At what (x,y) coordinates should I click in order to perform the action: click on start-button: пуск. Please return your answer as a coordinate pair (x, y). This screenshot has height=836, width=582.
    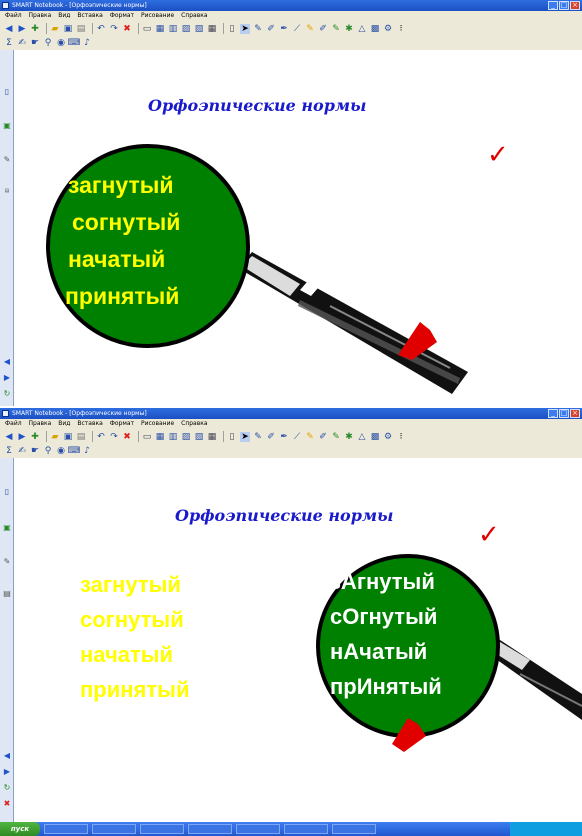
    Looking at the image, I should click on (20, 829).